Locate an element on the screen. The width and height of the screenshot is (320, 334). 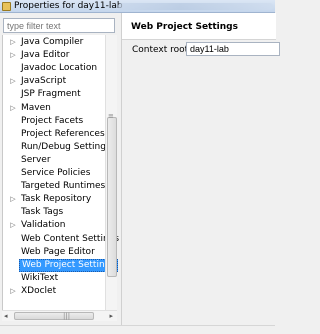
tree-item-label: Web Project Settings is located at coordinates (69, 265).